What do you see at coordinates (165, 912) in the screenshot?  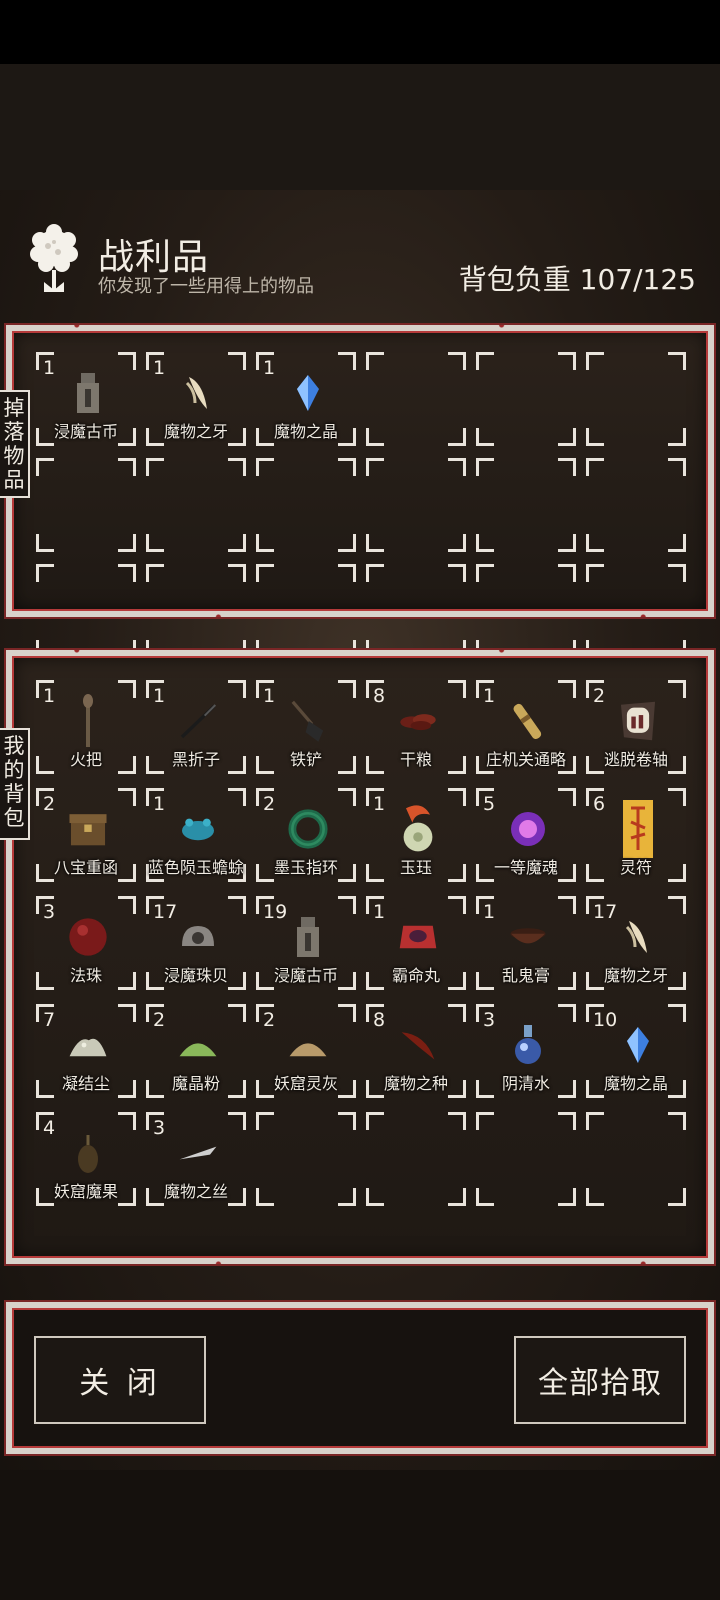 I see `item-quantity: 17` at bounding box center [165, 912].